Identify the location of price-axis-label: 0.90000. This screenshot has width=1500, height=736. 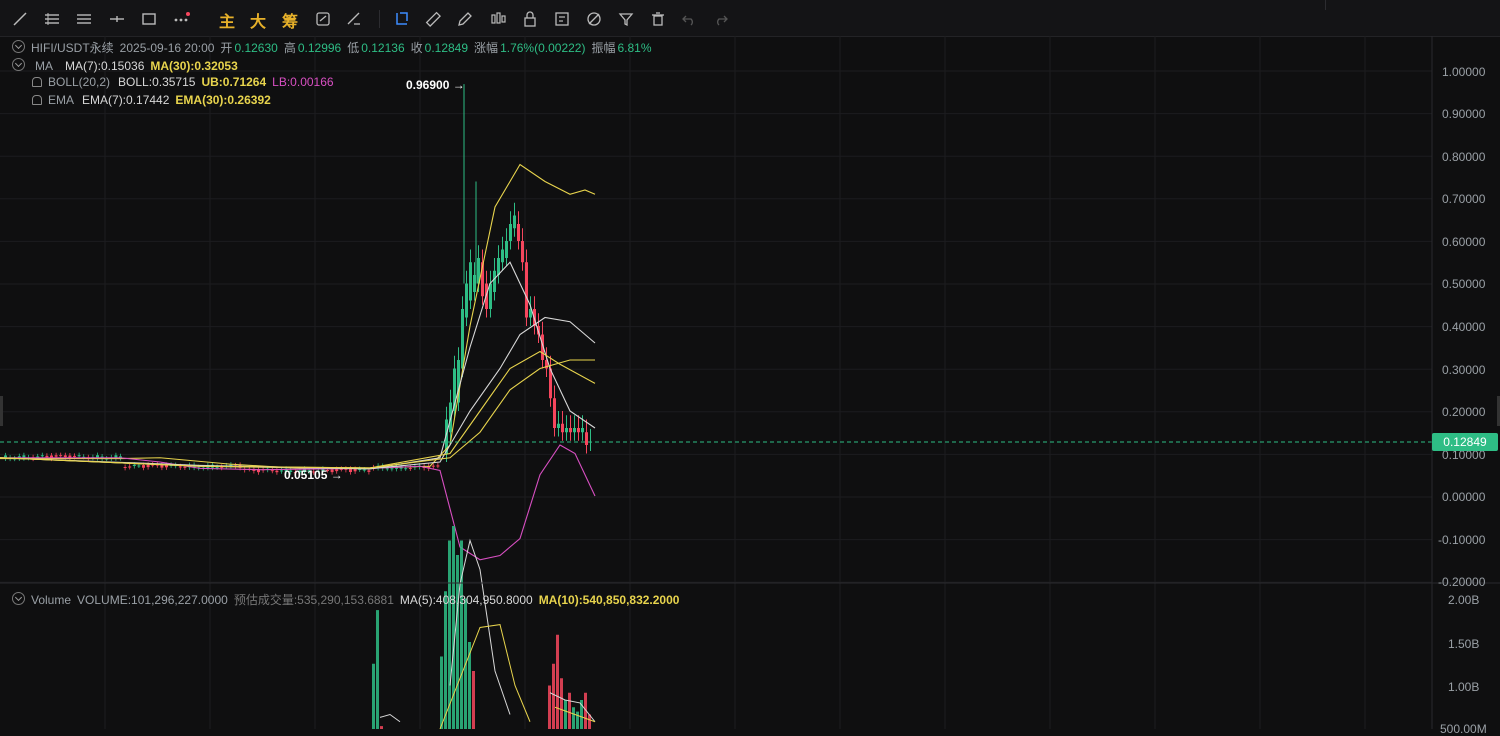
(1464, 114).